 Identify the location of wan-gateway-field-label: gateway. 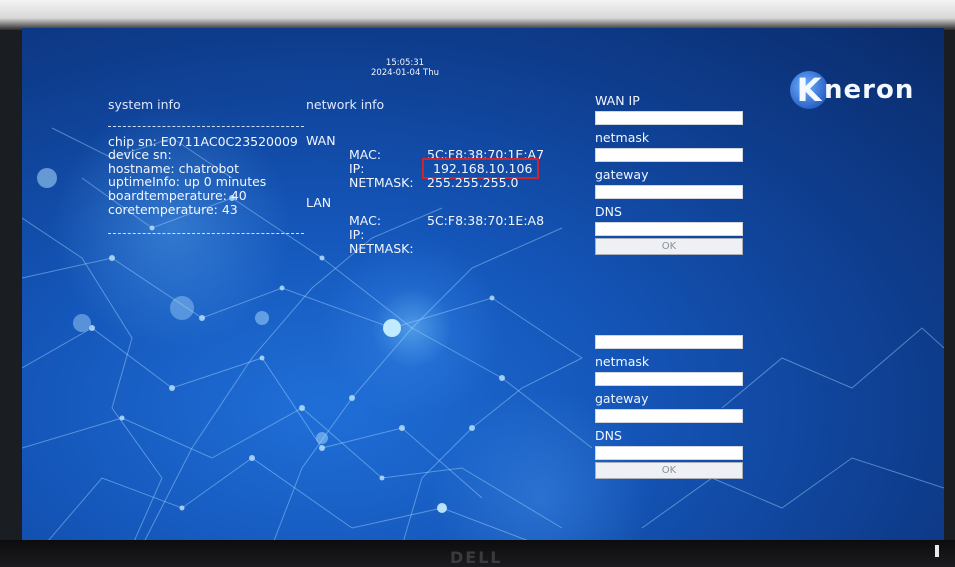
(622, 174).